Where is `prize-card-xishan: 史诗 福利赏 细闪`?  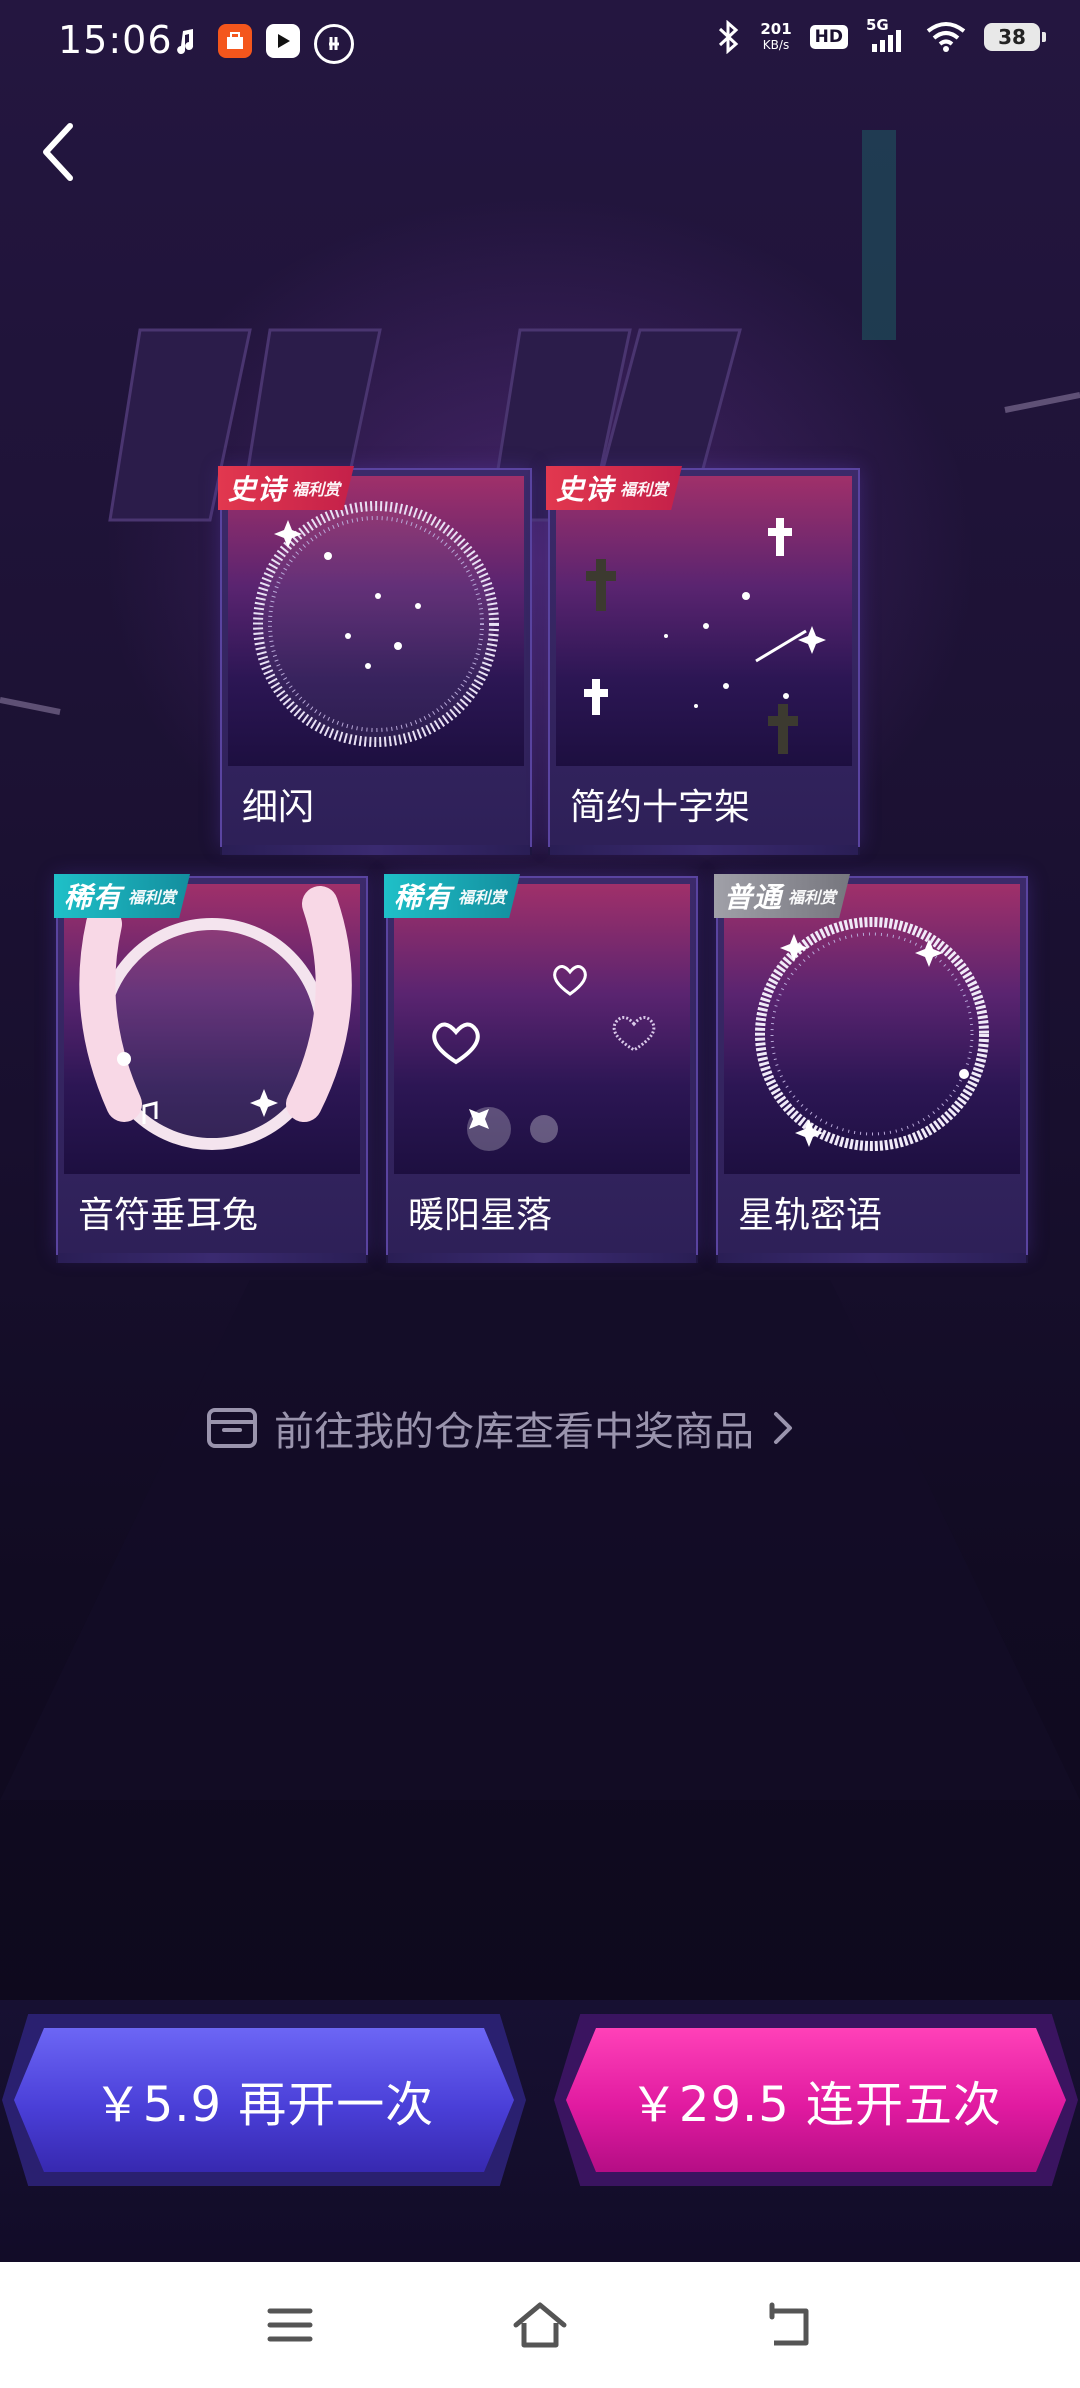 prize-card-xishan: 史诗 福利赏 细闪 is located at coordinates (375, 660).